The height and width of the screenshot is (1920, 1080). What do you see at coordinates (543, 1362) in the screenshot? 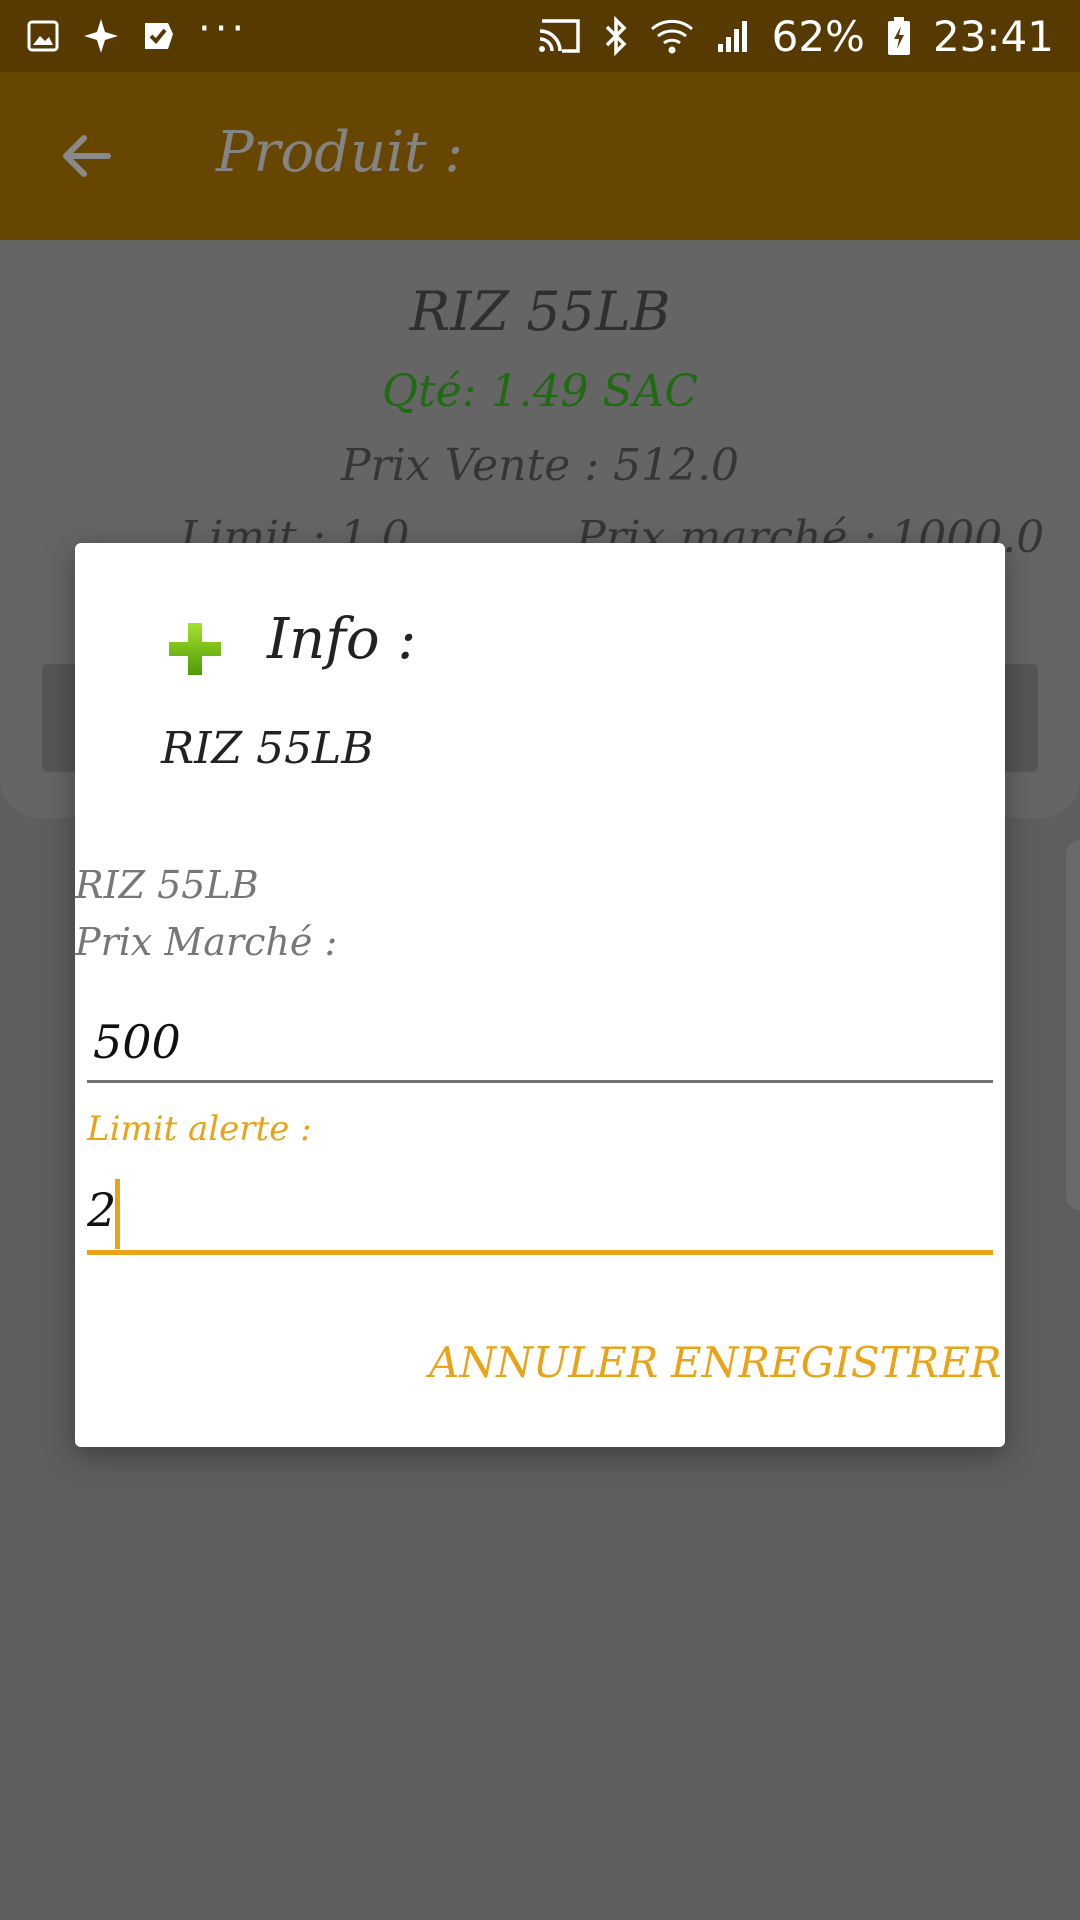
I see `cancel-button: ANNULER` at bounding box center [543, 1362].